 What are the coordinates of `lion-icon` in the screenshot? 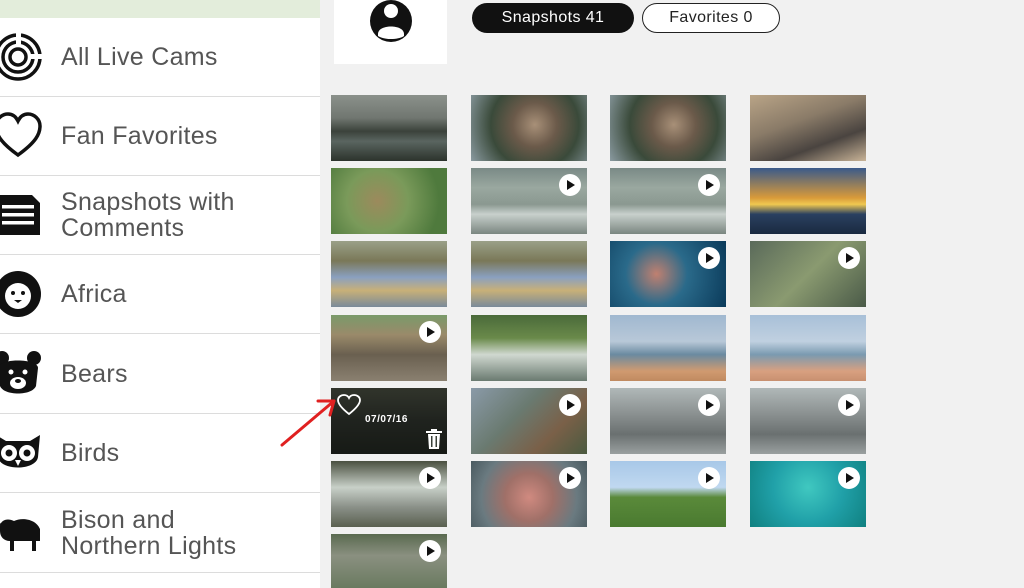 It's located at (20, 294).